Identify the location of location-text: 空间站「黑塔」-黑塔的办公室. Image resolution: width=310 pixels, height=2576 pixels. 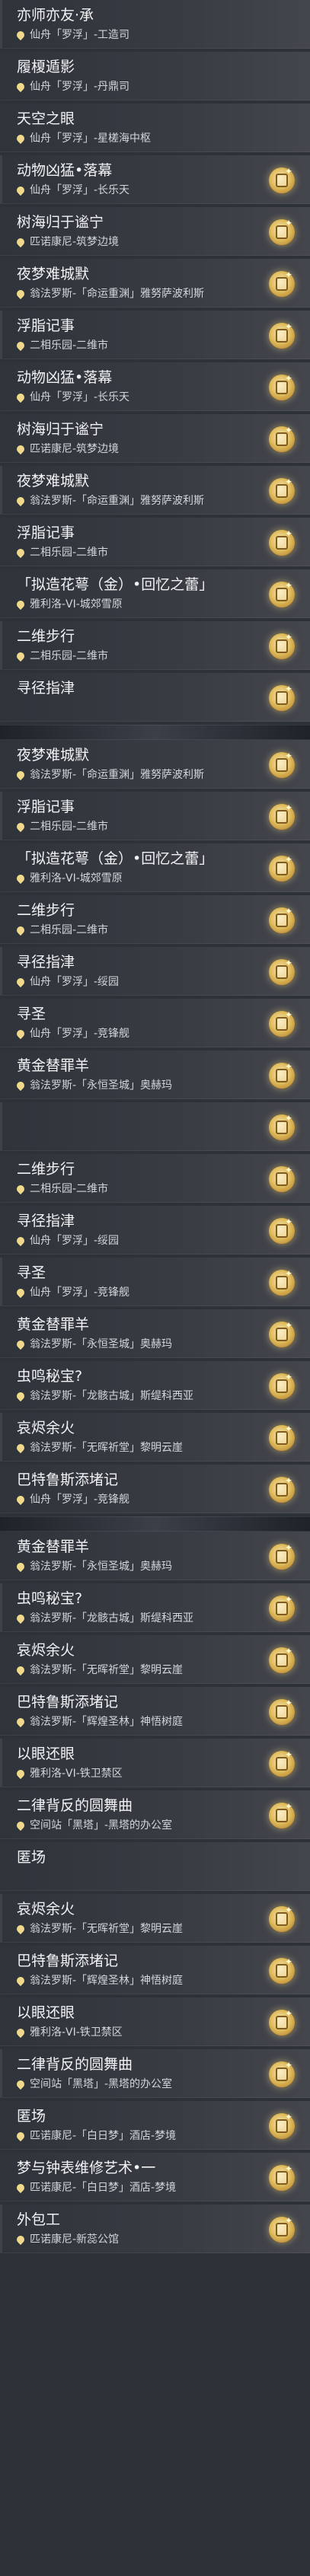
(102, 2084).